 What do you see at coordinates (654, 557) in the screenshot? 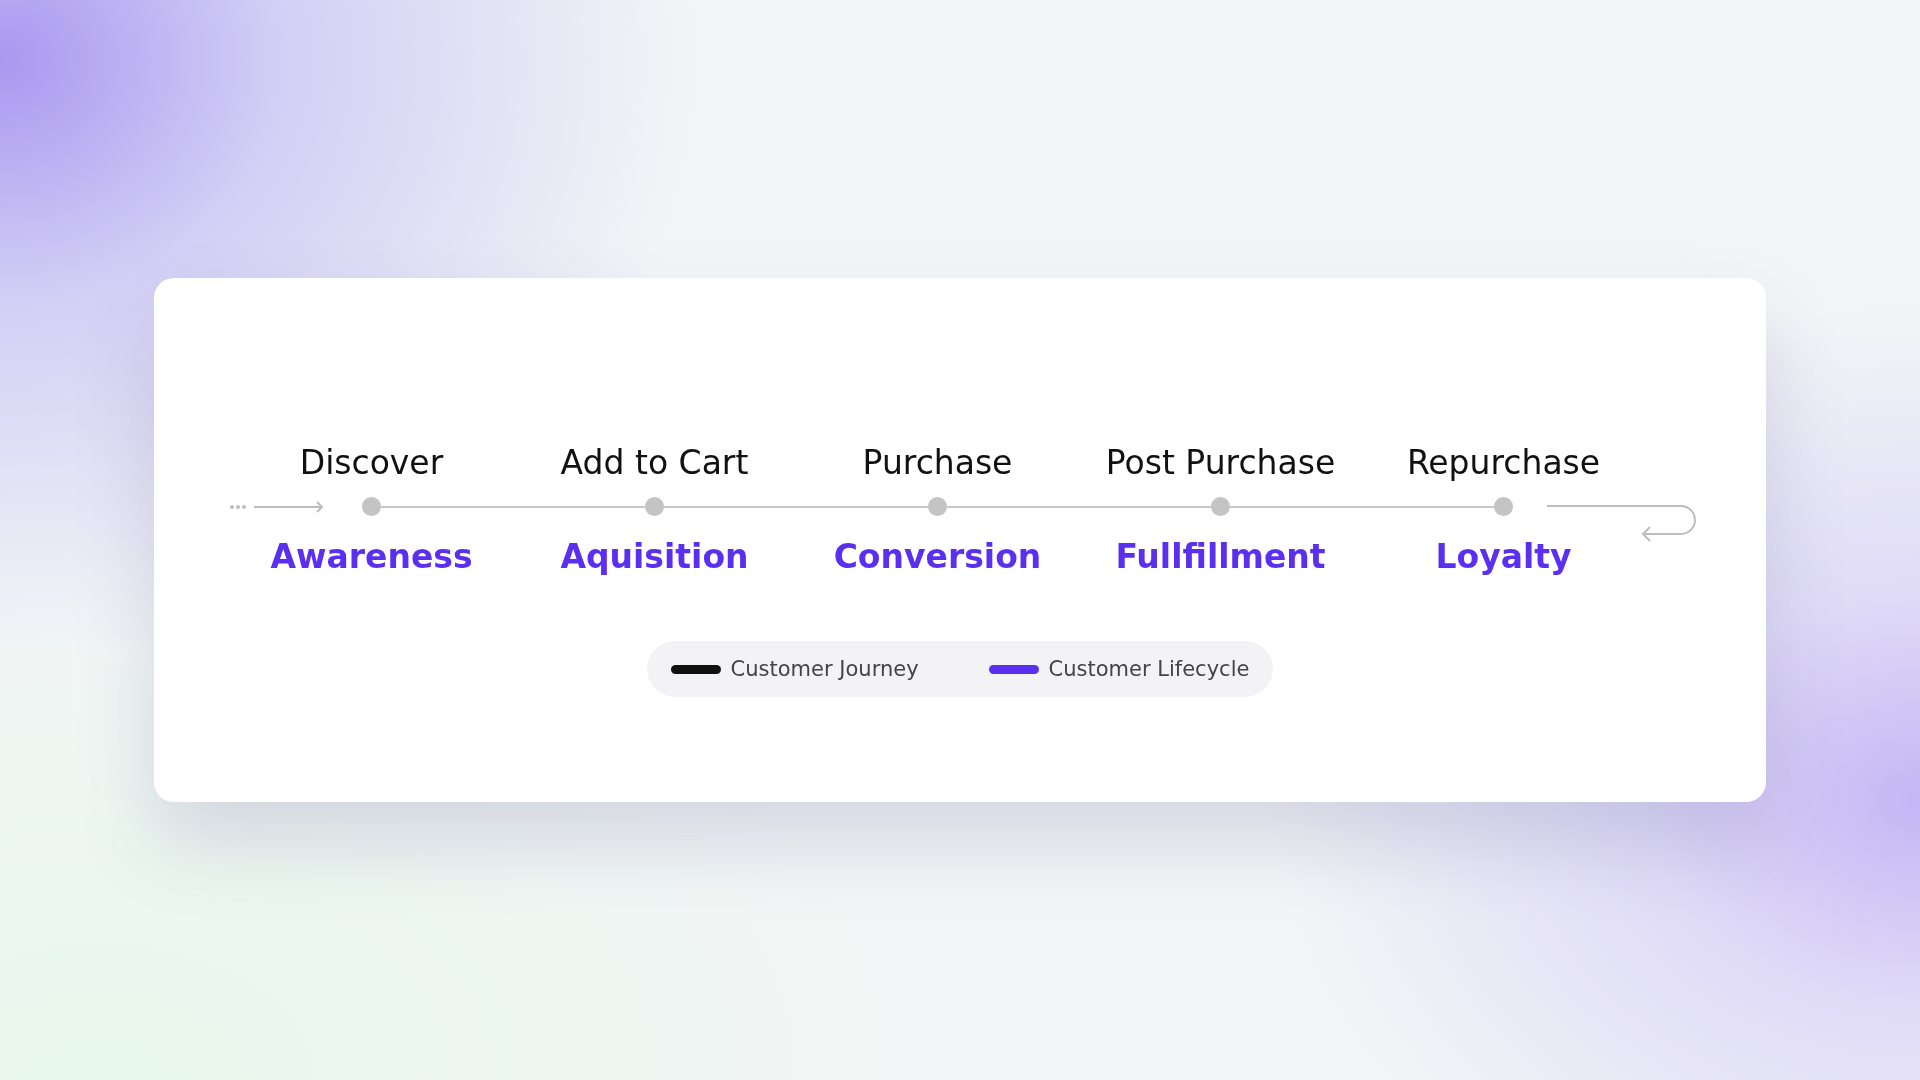
I see `lifecycle-stage-label: Aquisition` at bounding box center [654, 557].